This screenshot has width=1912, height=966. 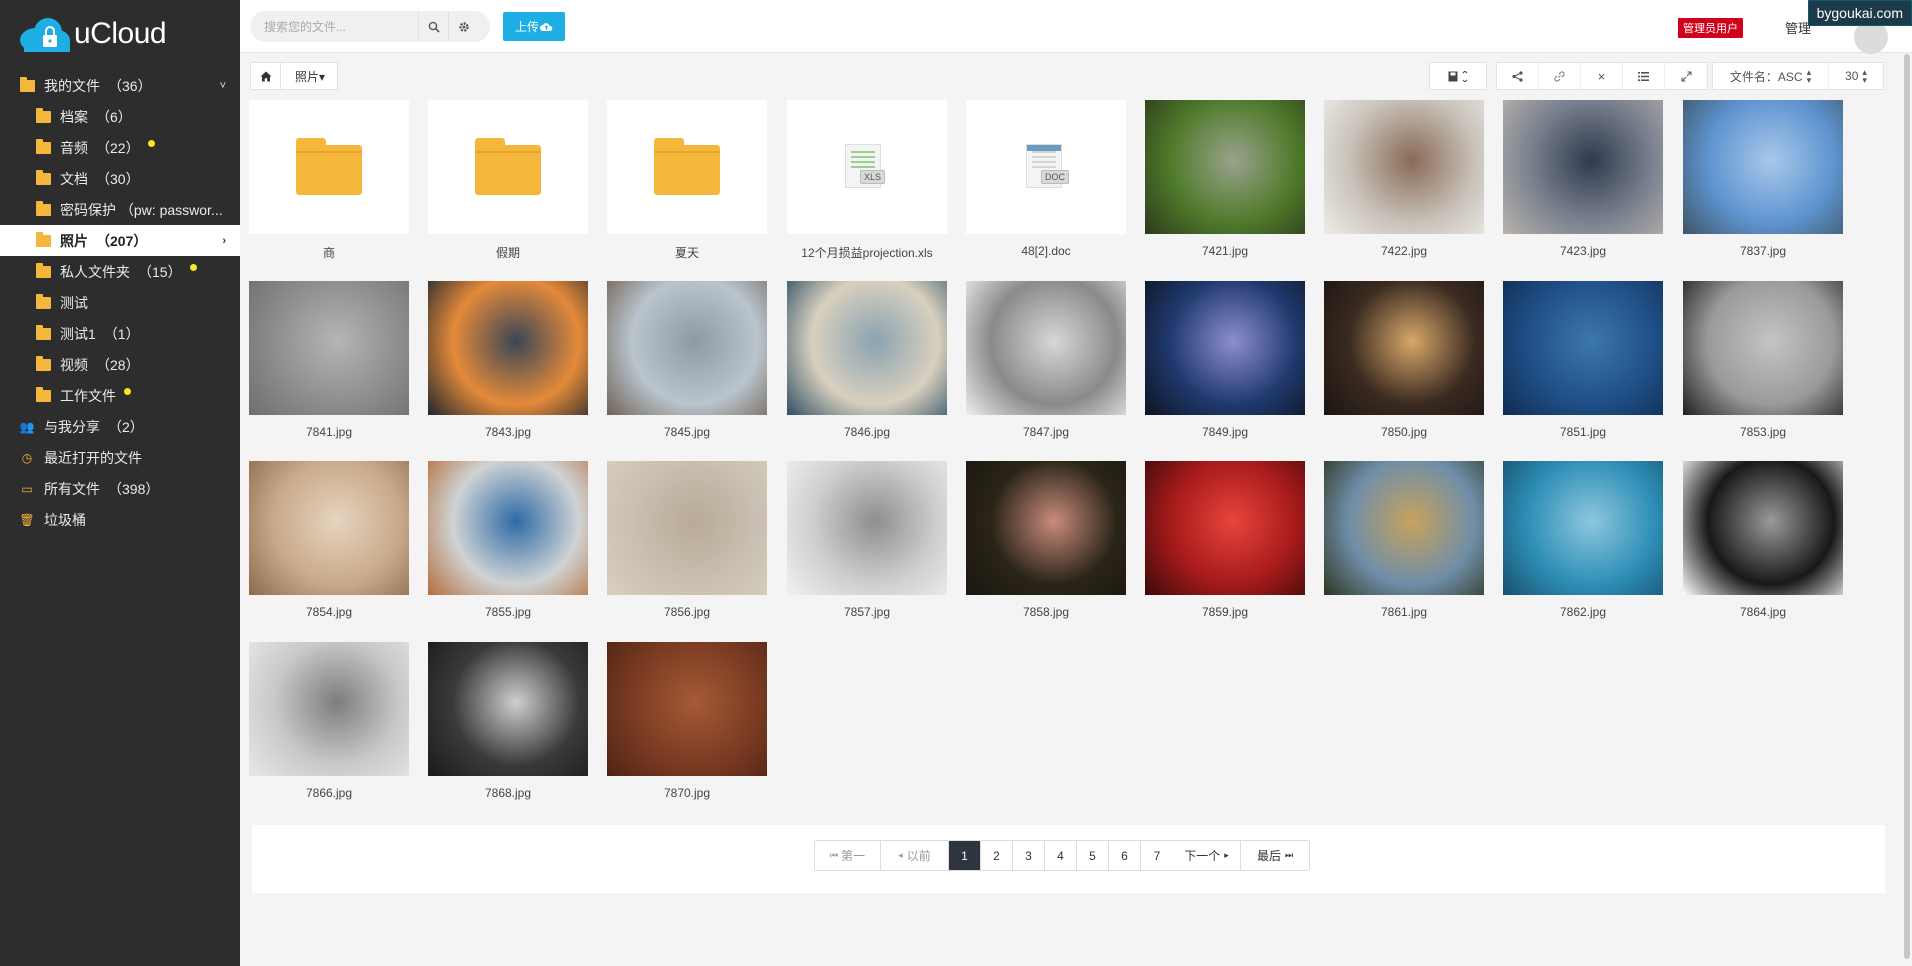 I want to click on sidebar-item: 👥 与我分享 （2）, so click(x=120, y=426).